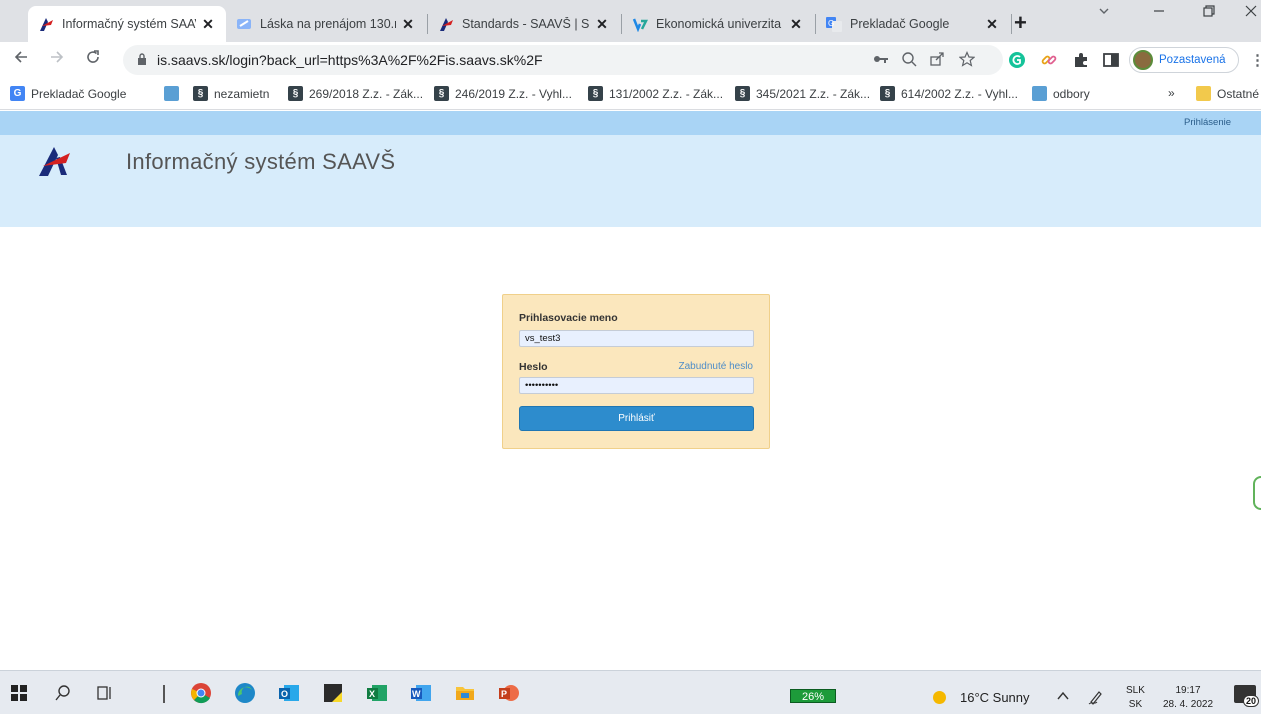 The image size is (1261, 714). I want to click on username-label: Prihlasovacie meno, so click(568, 318).